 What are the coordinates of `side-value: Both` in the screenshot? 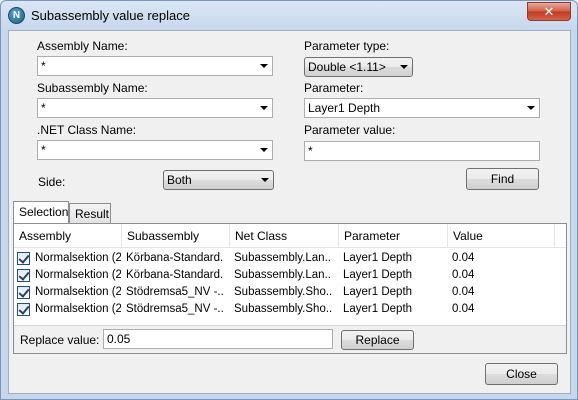 It's located at (179, 180).